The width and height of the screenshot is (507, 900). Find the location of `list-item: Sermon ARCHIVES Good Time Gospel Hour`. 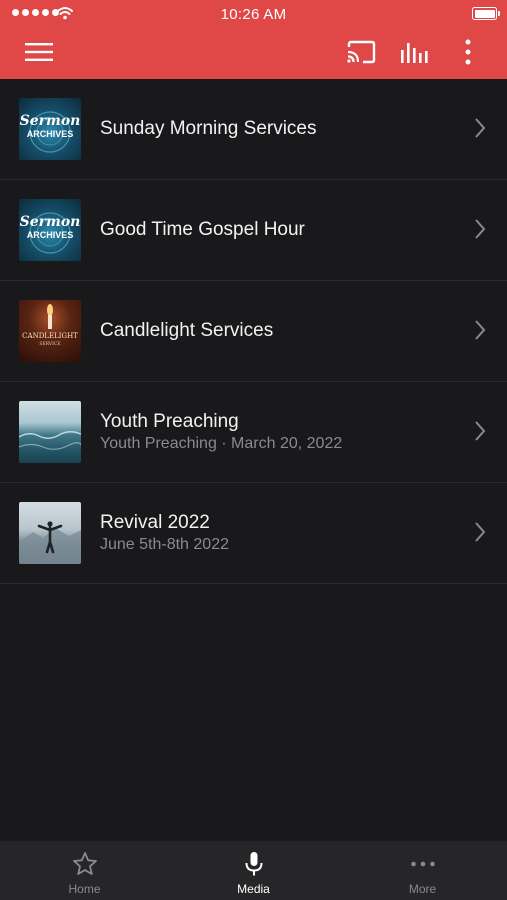

list-item: Sermon ARCHIVES Good Time Gospel Hour is located at coordinates (253, 230).